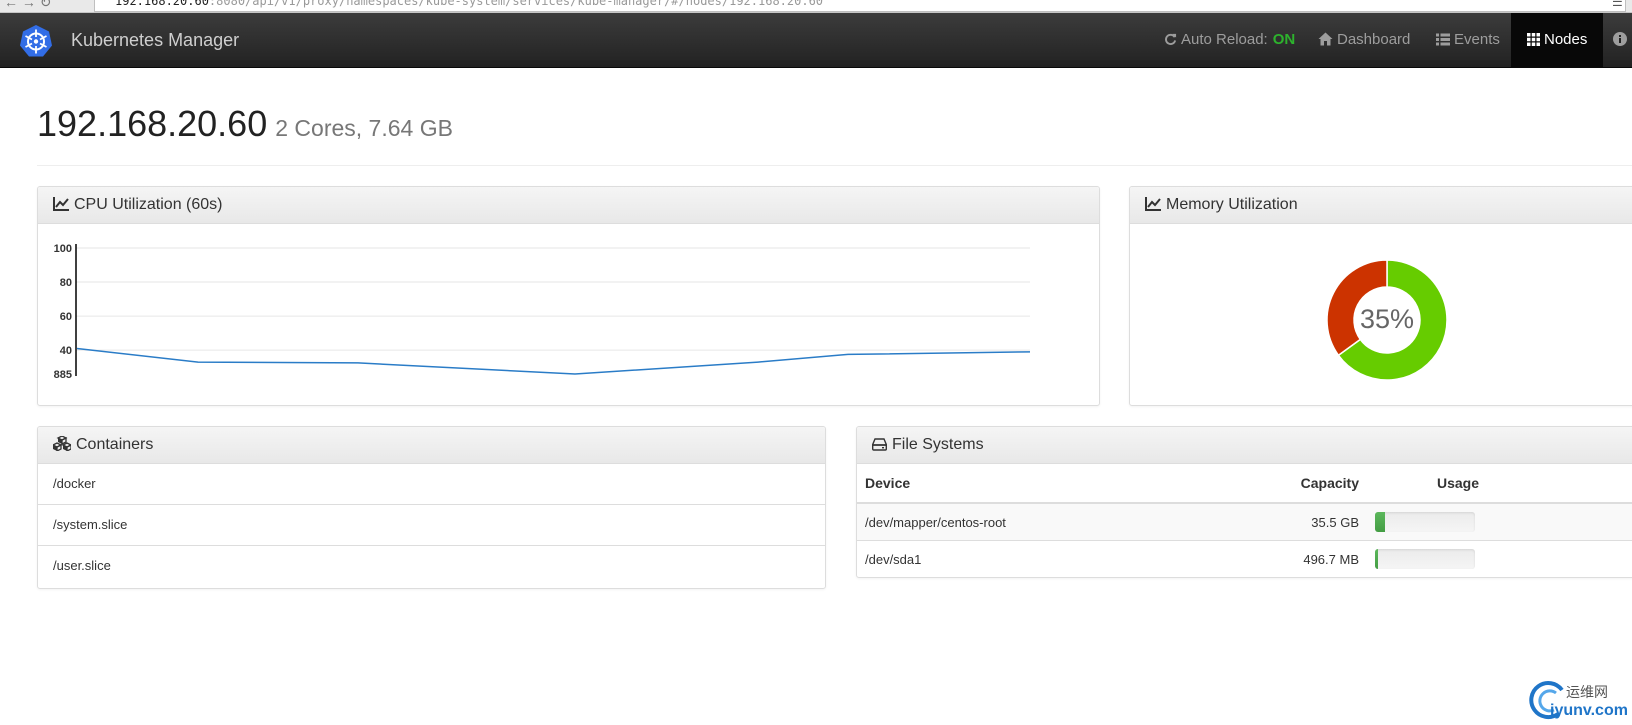  What do you see at coordinates (431, 566) in the screenshot?
I see `container-item-user-slice: /user.slice` at bounding box center [431, 566].